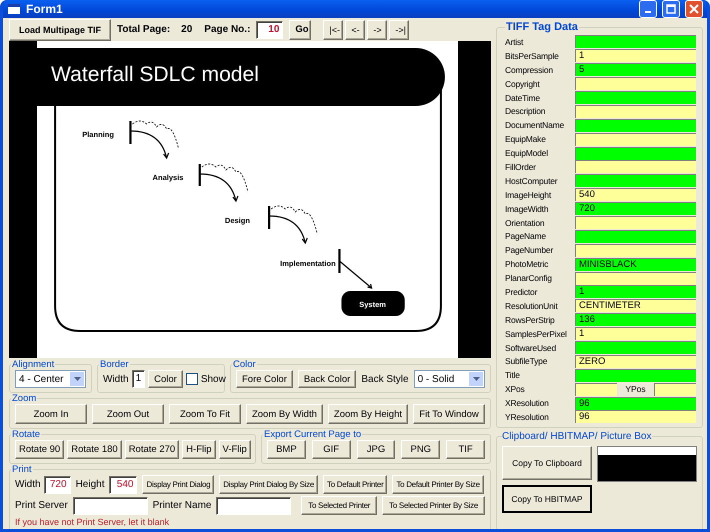 The width and height of the screenshot is (710, 532). What do you see at coordinates (635, 305) in the screenshot?
I see `tag-value-field: CENTIMETER` at bounding box center [635, 305].